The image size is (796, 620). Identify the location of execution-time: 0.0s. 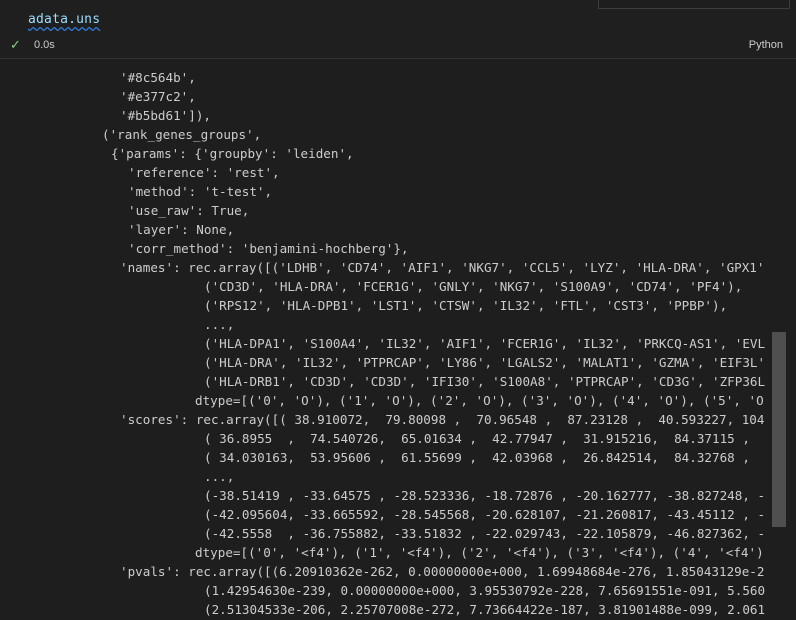
(44, 45).